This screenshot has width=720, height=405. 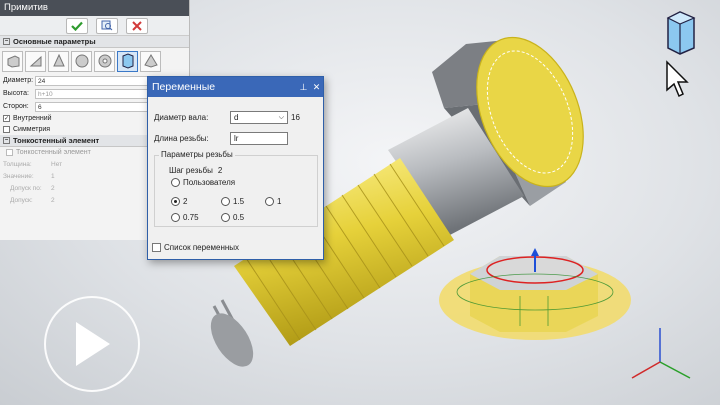 What do you see at coordinates (16, 106) in the screenshot?
I see `param-label: Сторон:` at bounding box center [16, 106].